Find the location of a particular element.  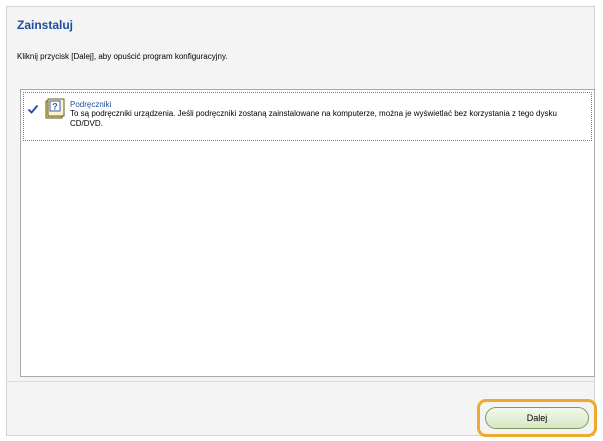

next-button-highlight: Dalej is located at coordinates (537, 418).